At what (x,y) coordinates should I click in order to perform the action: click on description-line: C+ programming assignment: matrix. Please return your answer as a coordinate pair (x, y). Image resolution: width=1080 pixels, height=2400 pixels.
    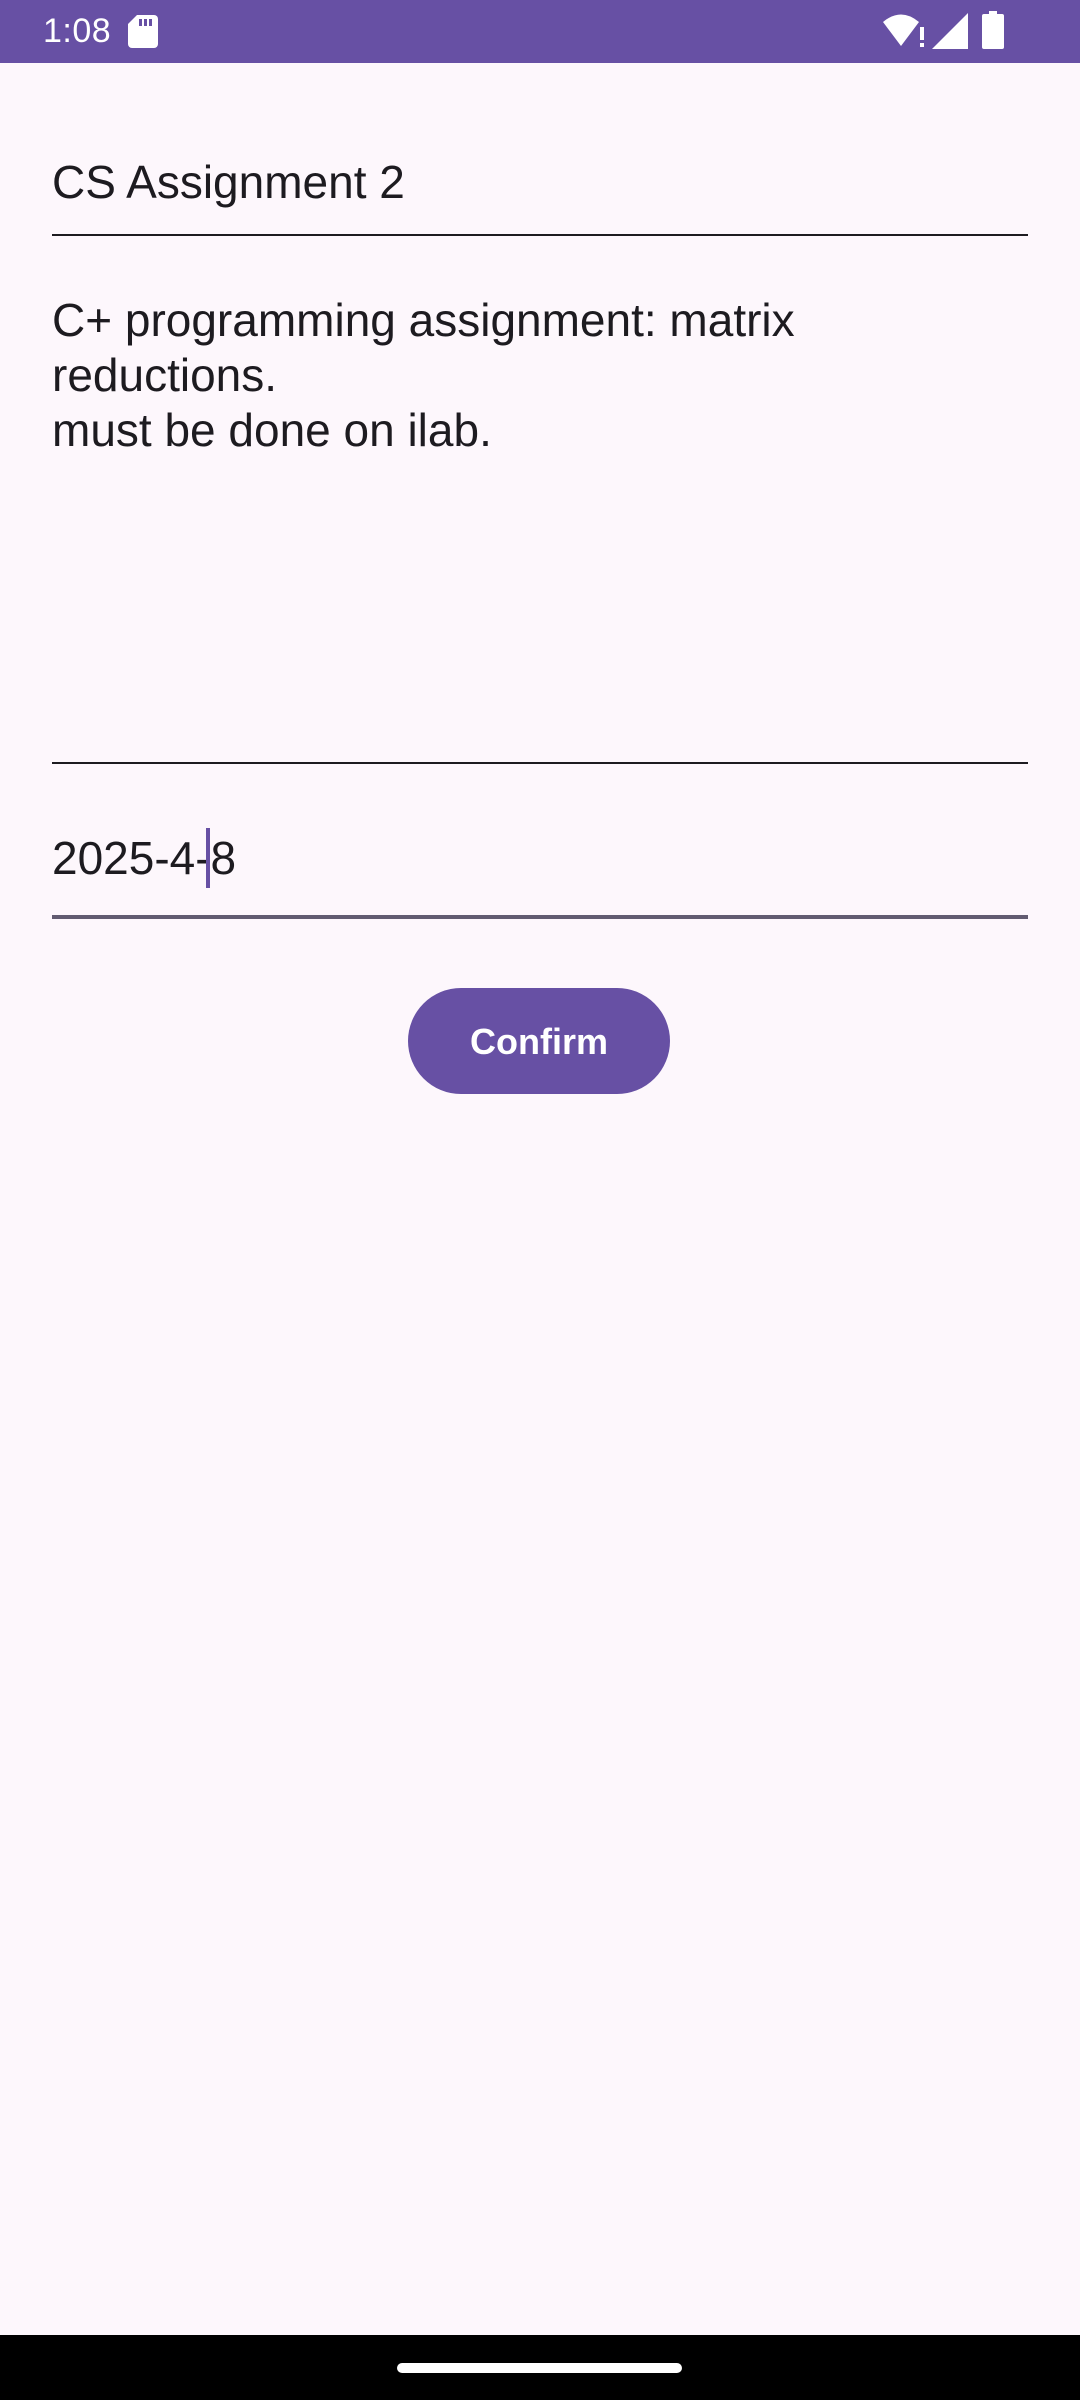
    Looking at the image, I should click on (423, 320).